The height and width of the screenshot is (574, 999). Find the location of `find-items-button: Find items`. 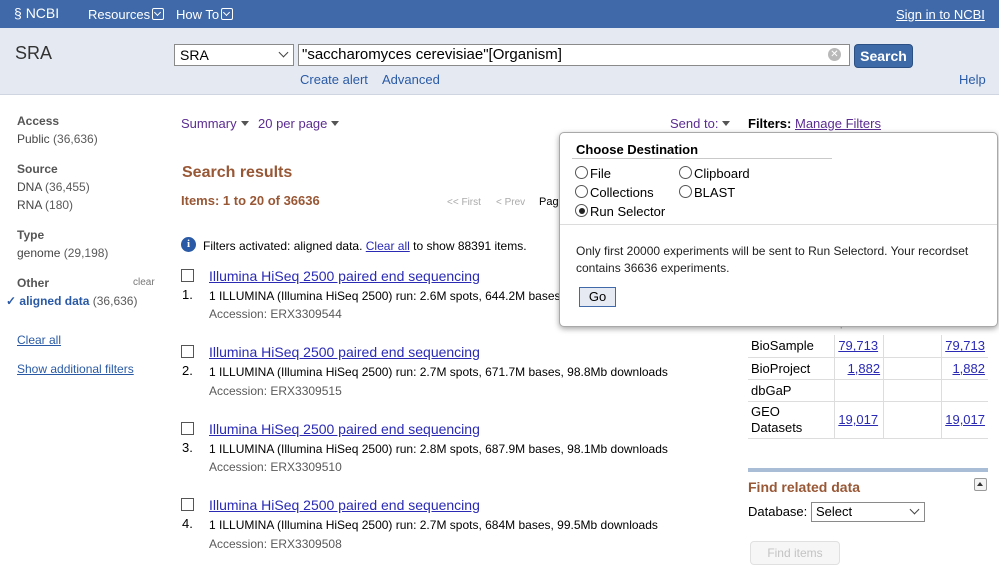

find-items-button: Find items is located at coordinates (795, 553).